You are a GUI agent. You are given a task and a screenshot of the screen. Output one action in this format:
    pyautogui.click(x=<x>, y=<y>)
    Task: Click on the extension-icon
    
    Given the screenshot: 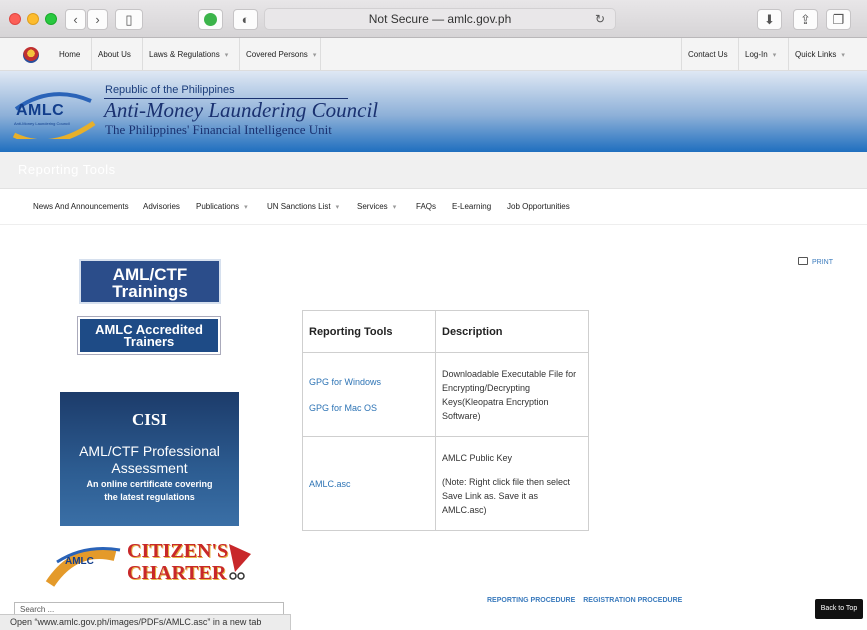 What is the action you would take?
    pyautogui.click(x=210, y=19)
    